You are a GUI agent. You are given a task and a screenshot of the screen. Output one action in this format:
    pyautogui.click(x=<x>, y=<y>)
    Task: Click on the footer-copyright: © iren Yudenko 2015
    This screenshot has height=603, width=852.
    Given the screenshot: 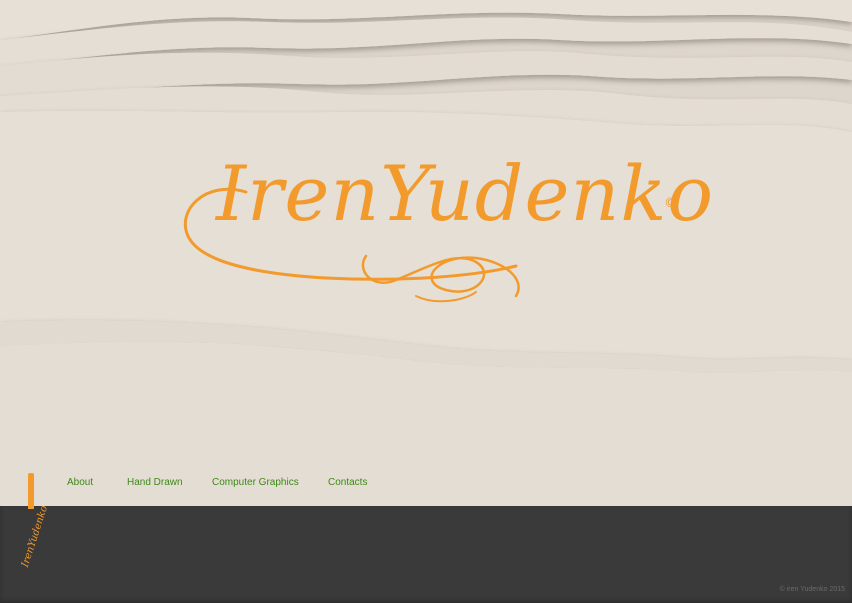 What is the action you would take?
    pyautogui.click(x=812, y=589)
    